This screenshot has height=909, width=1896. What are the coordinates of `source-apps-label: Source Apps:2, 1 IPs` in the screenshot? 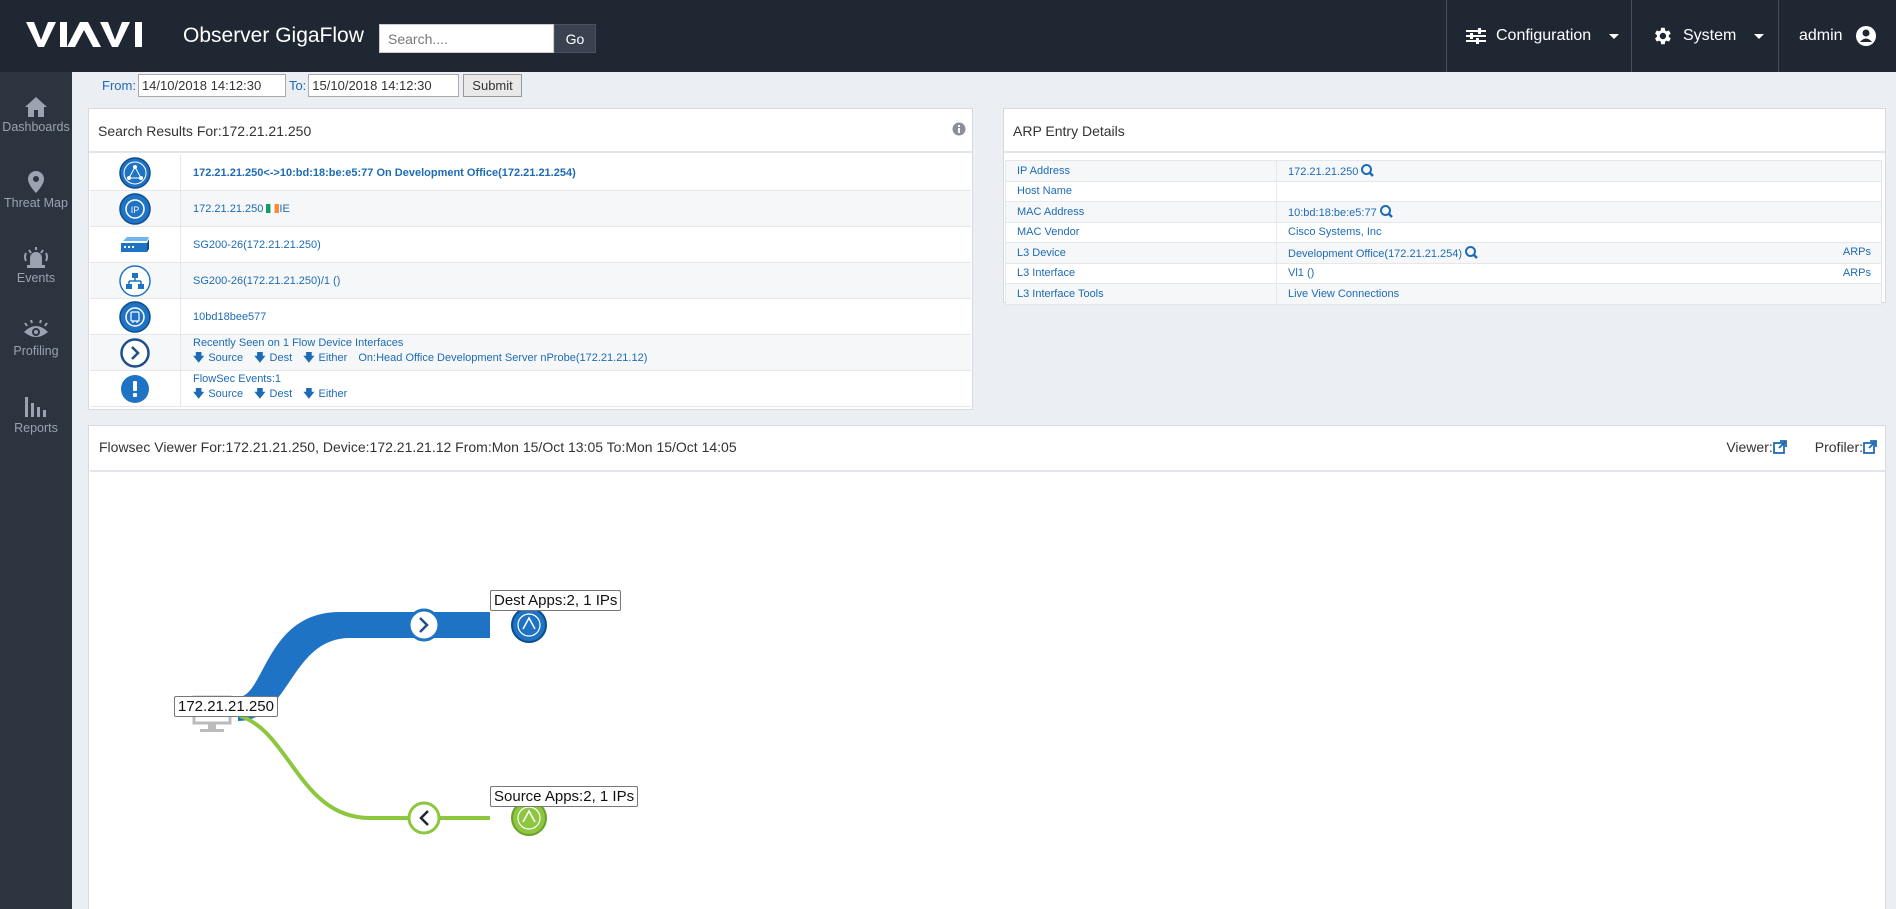 It's located at (564, 796).